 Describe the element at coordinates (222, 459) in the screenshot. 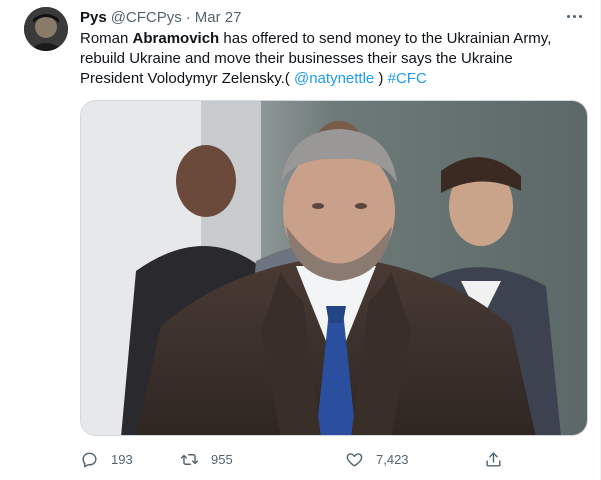

I see `retweet-count: 955` at that location.